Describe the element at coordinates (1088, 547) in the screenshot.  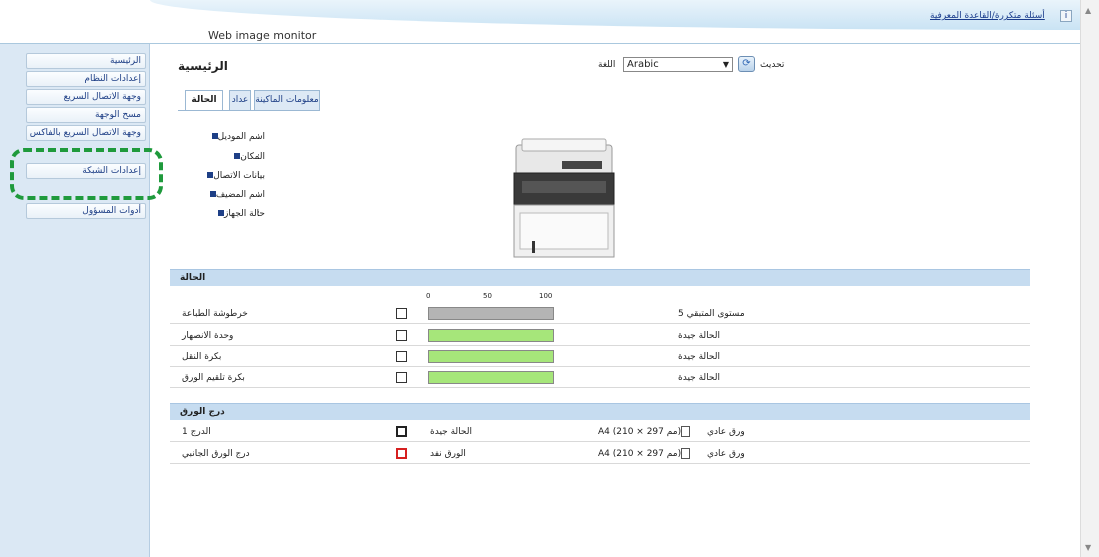
I see `scroll-down-icon: ▼` at that location.